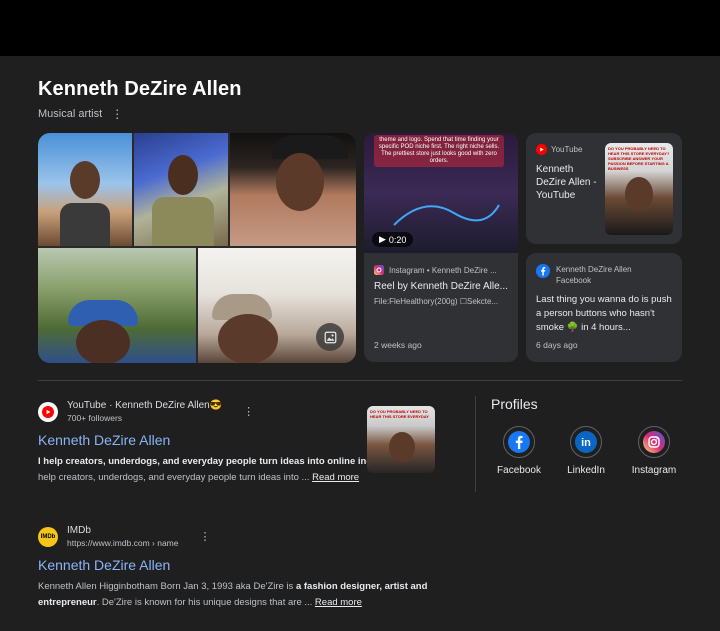 The image size is (720, 631). I want to click on result-source-sub: 700+ followers, so click(95, 418).